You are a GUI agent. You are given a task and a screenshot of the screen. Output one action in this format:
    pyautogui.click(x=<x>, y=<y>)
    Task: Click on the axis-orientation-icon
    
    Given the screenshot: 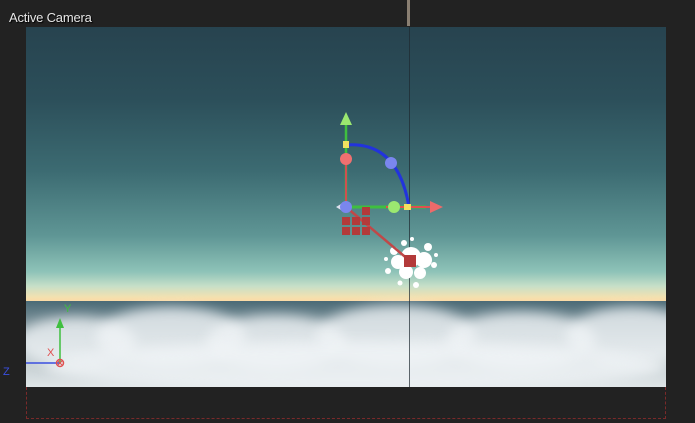 What is the action you would take?
    pyautogui.click(x=45, y=343)
    